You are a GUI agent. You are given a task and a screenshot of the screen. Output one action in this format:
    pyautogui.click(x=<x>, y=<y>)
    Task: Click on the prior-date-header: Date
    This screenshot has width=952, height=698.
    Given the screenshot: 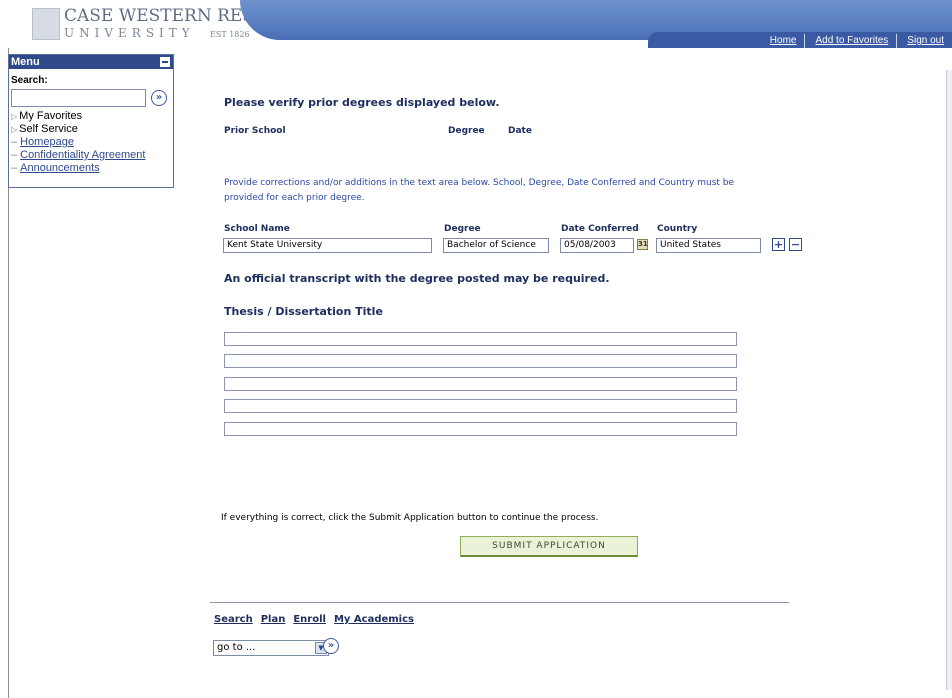 What is the action you would take?
    pyautogui.click(x=520, y=131)
    